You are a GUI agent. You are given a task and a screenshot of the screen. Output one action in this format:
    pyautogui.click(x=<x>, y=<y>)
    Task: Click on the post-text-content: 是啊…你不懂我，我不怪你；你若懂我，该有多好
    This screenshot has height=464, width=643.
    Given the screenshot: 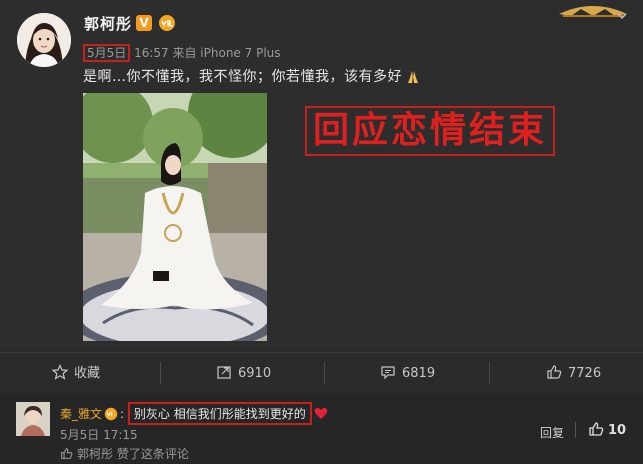 What is the action you would take?
    pyautogui.click(x=242, y=77)
    